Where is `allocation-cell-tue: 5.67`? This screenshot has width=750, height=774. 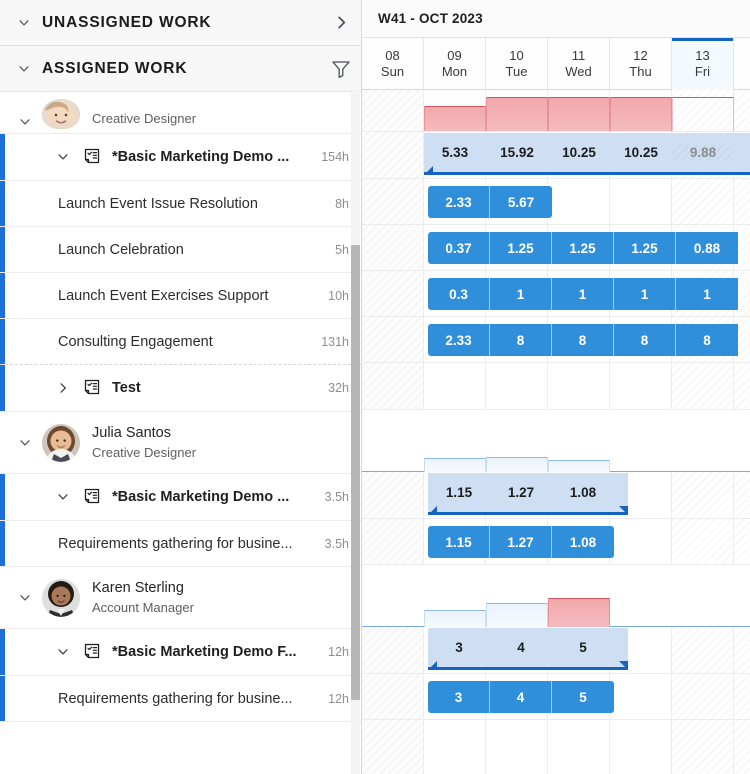 allocation-cell-tue: 5.67 is located at coordinates (521, 202).